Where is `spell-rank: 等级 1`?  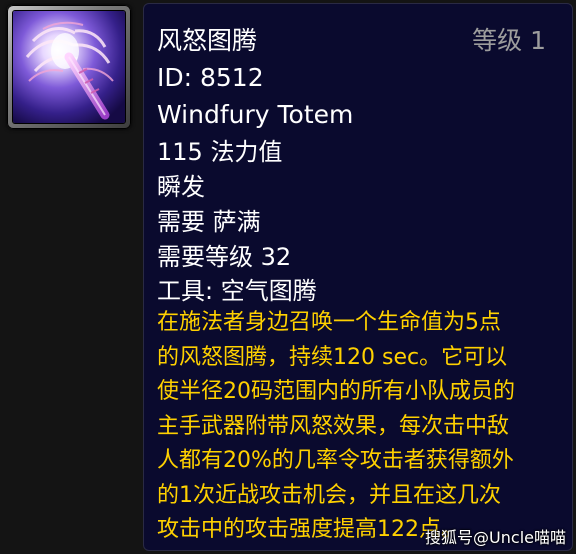
spell-rank: 等级 1 is located at coordinates (509, 40).